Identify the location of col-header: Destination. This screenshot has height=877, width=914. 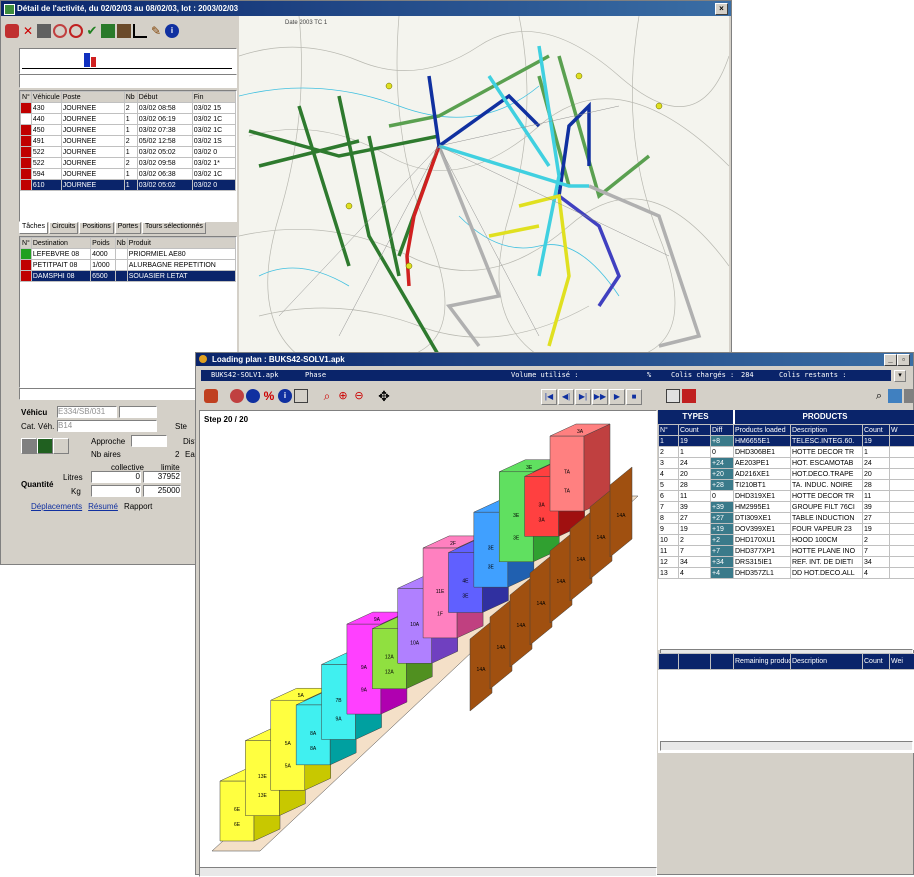
(60, 243).